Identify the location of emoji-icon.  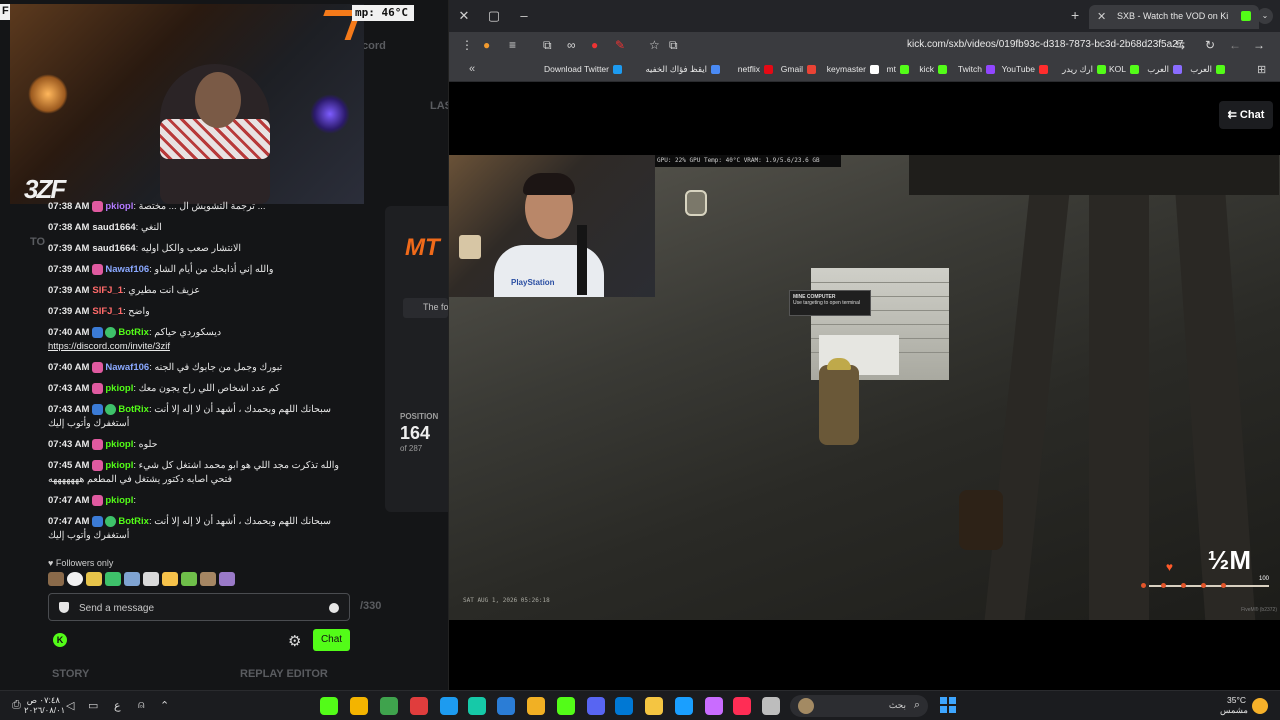
(334, 608).